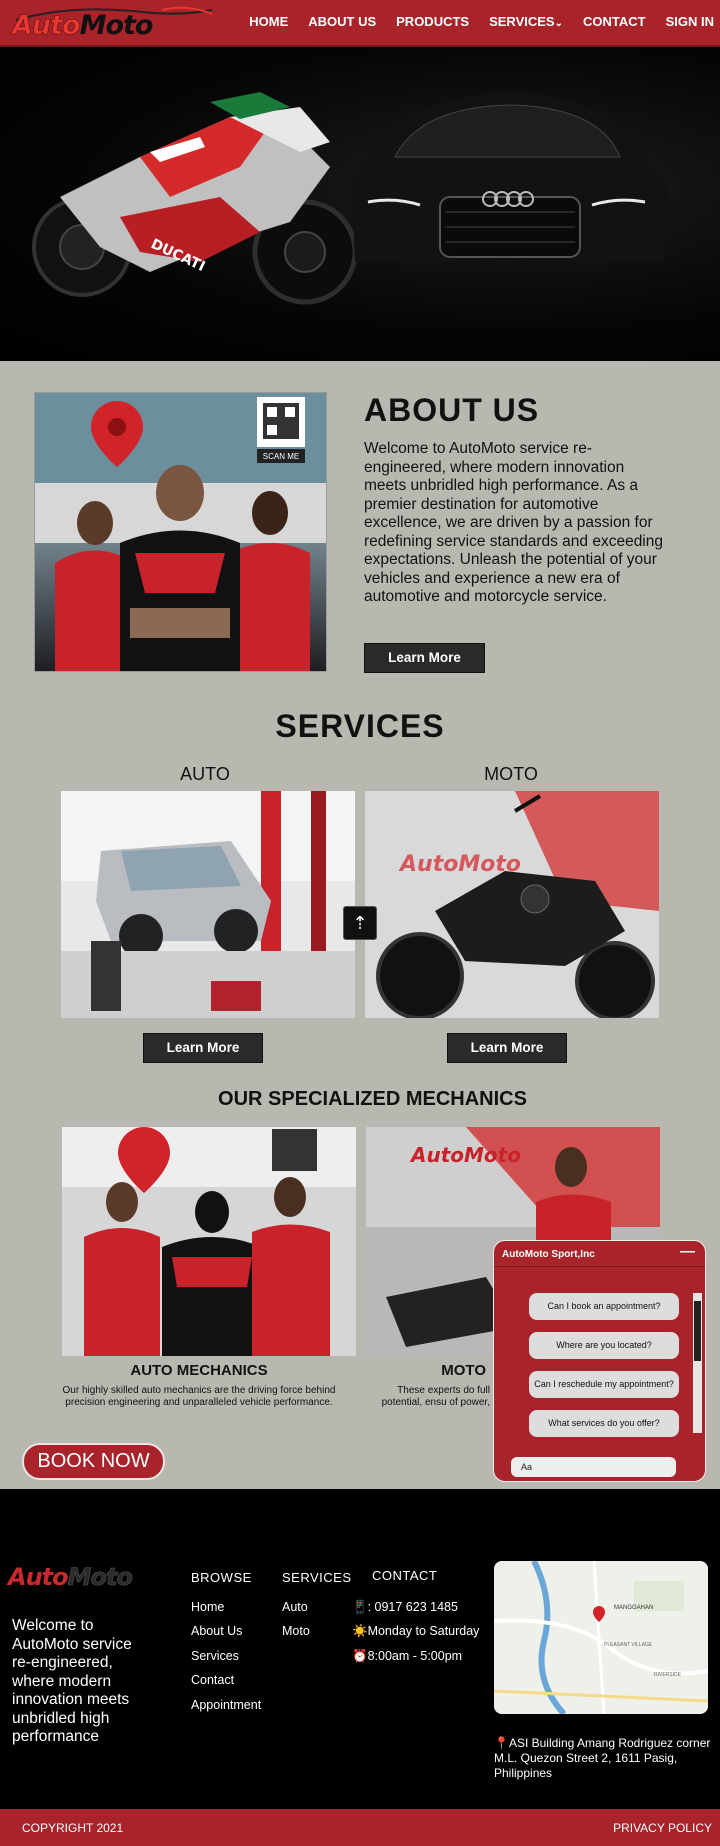  I want to click on chat-quick-reply-location: Where are you located?, so click(604, 1345).